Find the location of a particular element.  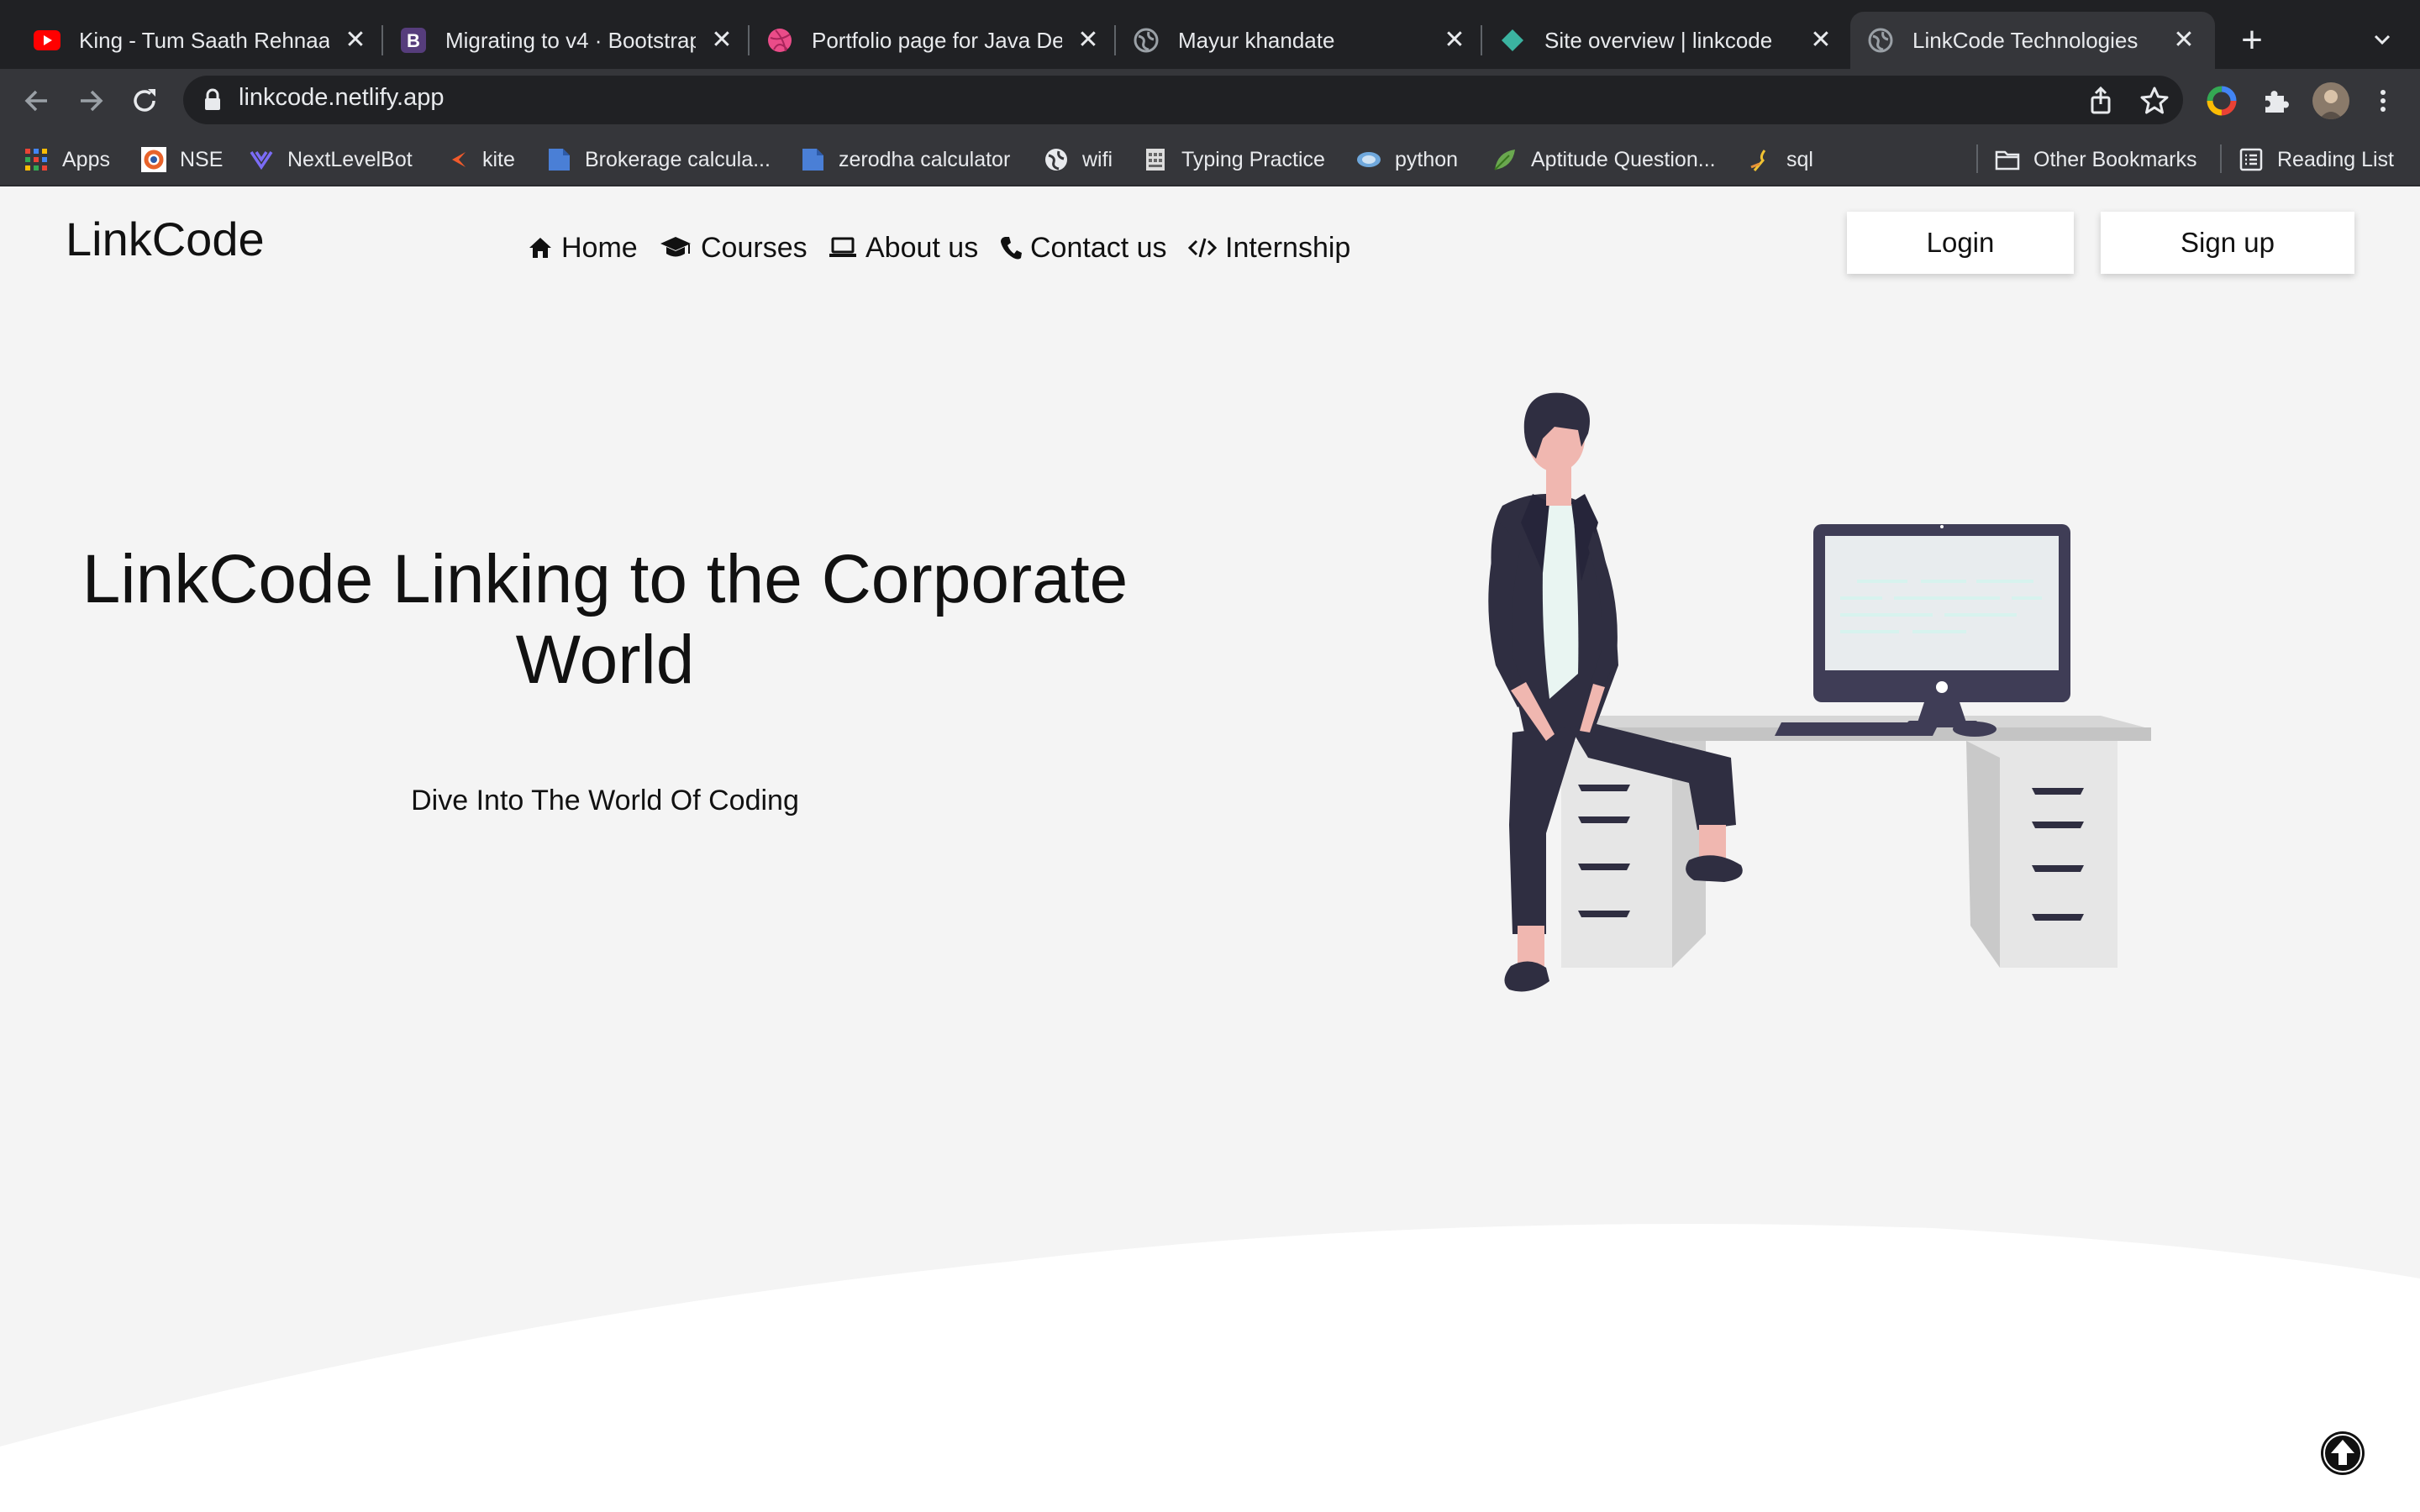

tab-mayur: Mayur khandate ✕ is located at coordinates (1301, 40).